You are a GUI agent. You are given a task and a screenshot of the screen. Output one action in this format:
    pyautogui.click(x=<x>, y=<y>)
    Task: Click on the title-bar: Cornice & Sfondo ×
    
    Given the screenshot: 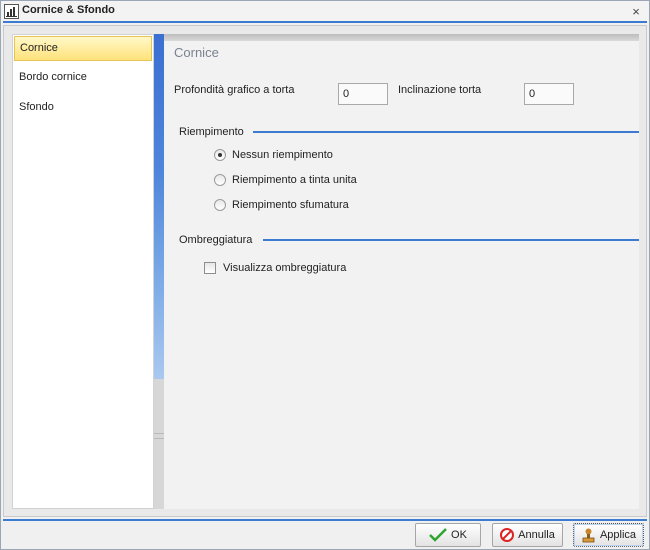 What is the action you would take?
    pyautogui.click(x=325, y=11)
    